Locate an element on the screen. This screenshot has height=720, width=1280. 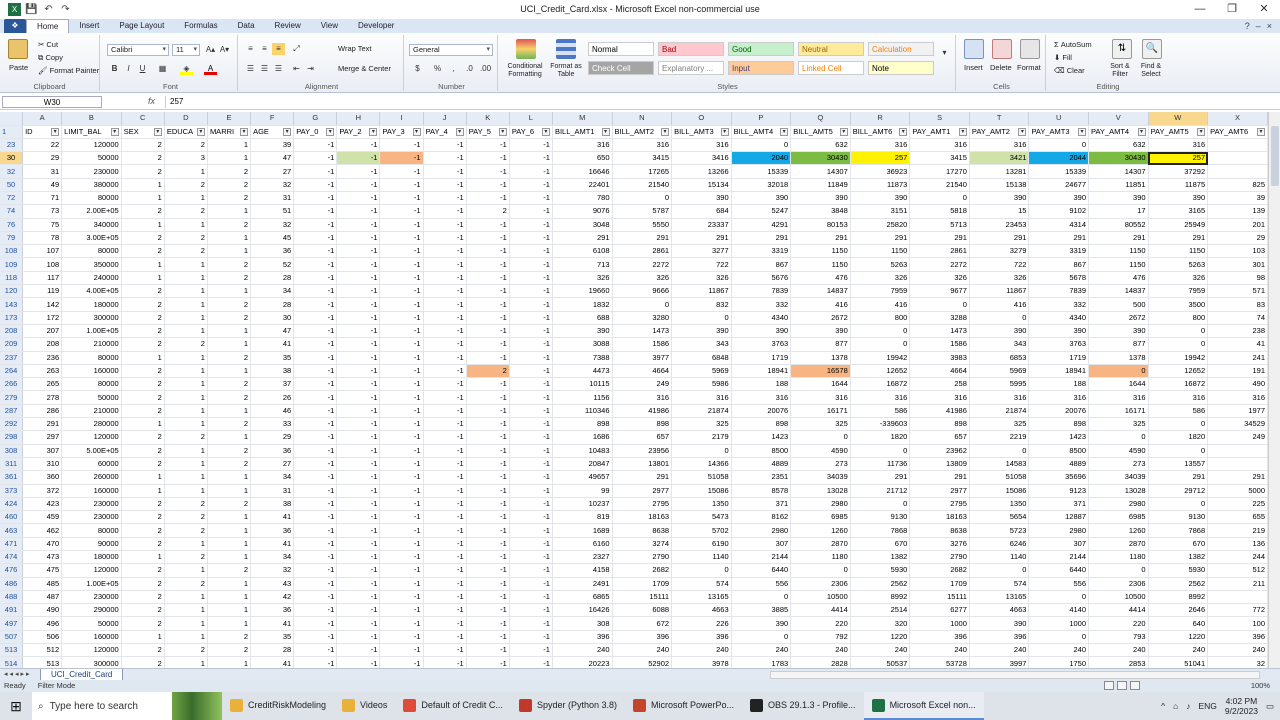
row-header: 23 is located at coordinates (12, 145).